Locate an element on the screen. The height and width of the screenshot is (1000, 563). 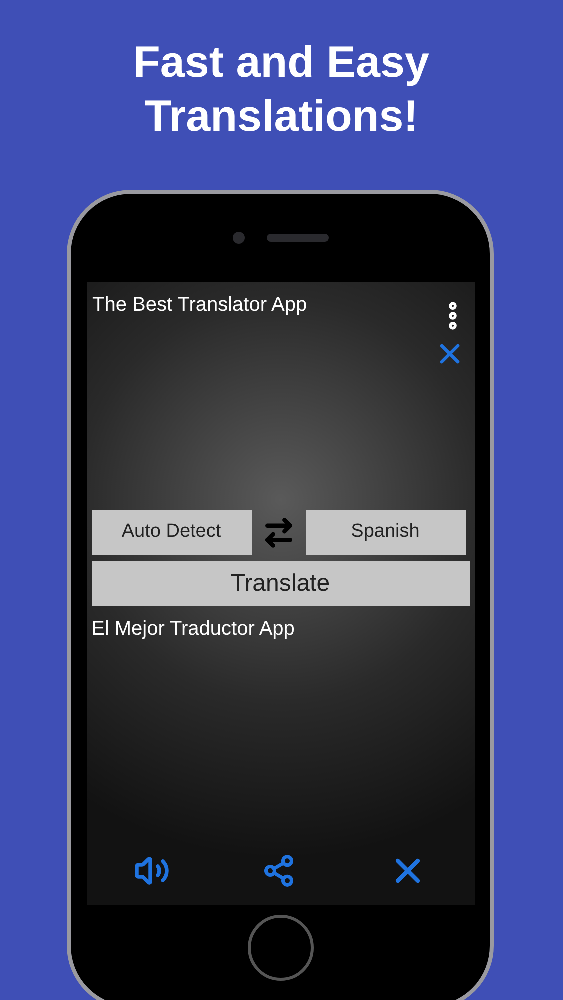
translate-button: Translate is located at coordinates (281, 583).